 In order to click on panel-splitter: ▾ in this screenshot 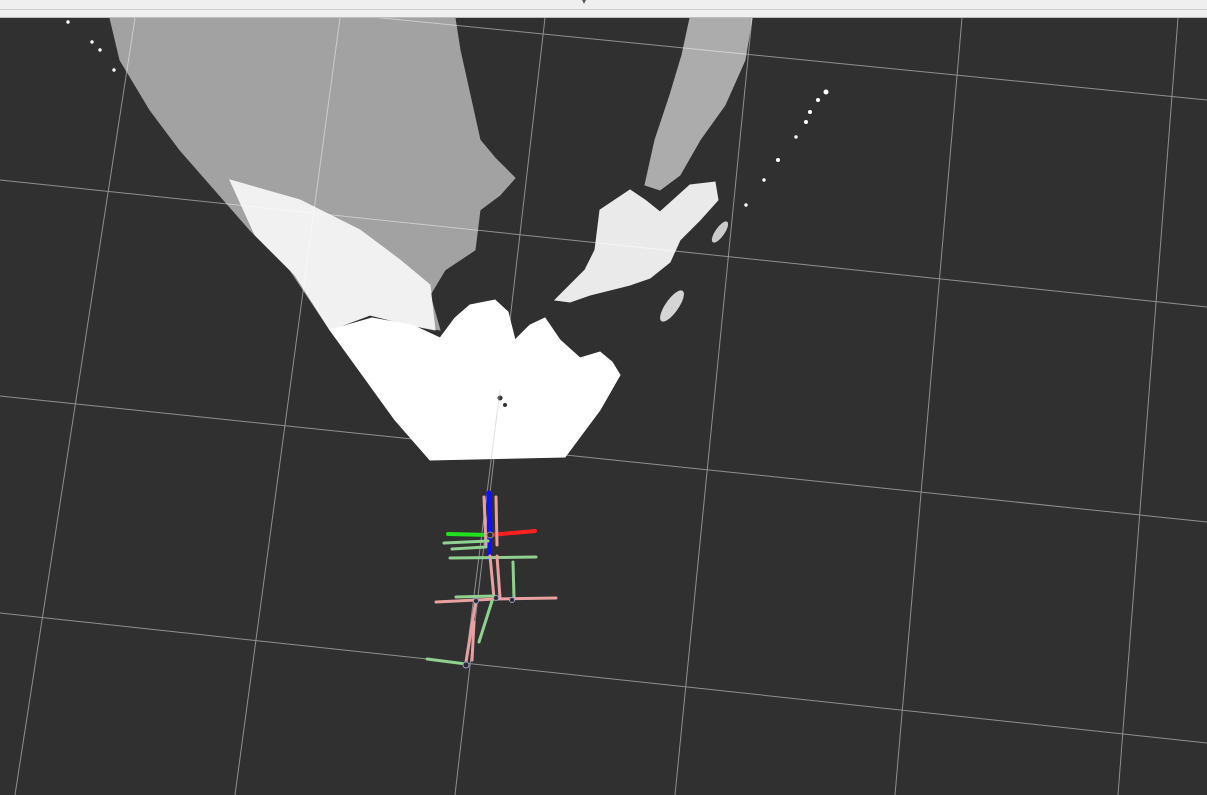, I will do `click(603, 9)`.